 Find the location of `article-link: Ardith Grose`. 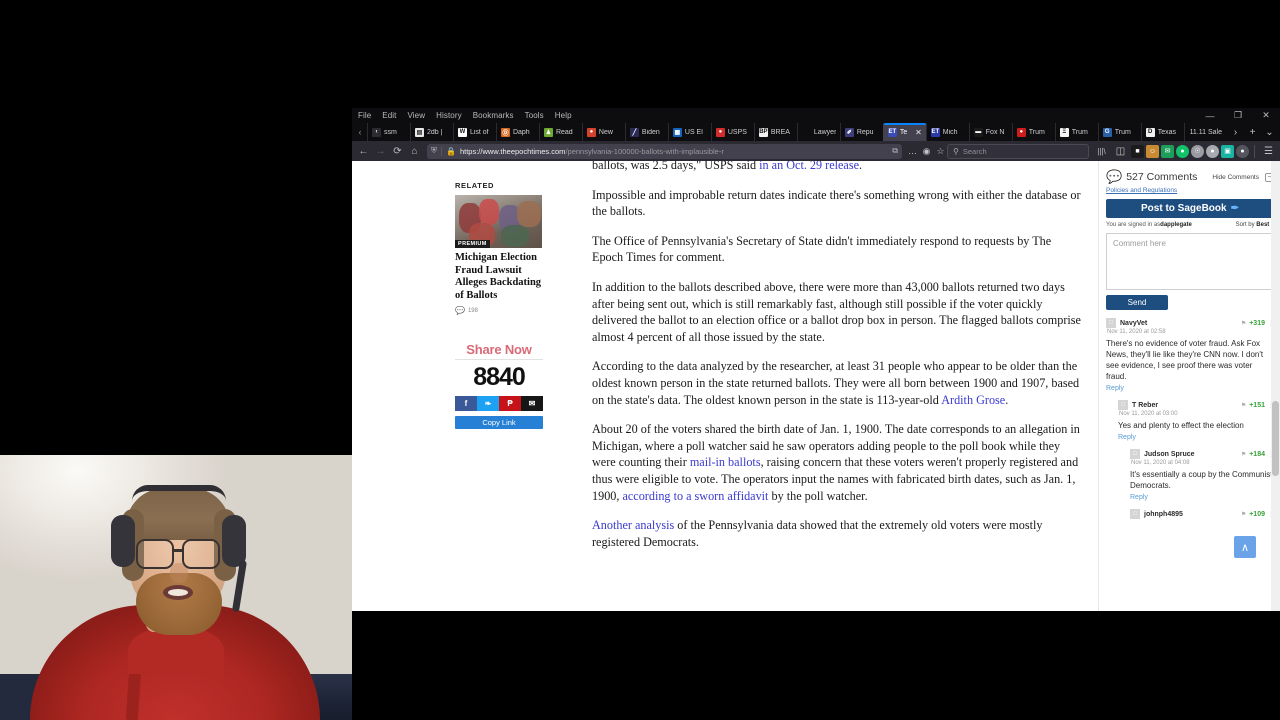

article-link: Ardith Grose is located at coordinates (973, 400).